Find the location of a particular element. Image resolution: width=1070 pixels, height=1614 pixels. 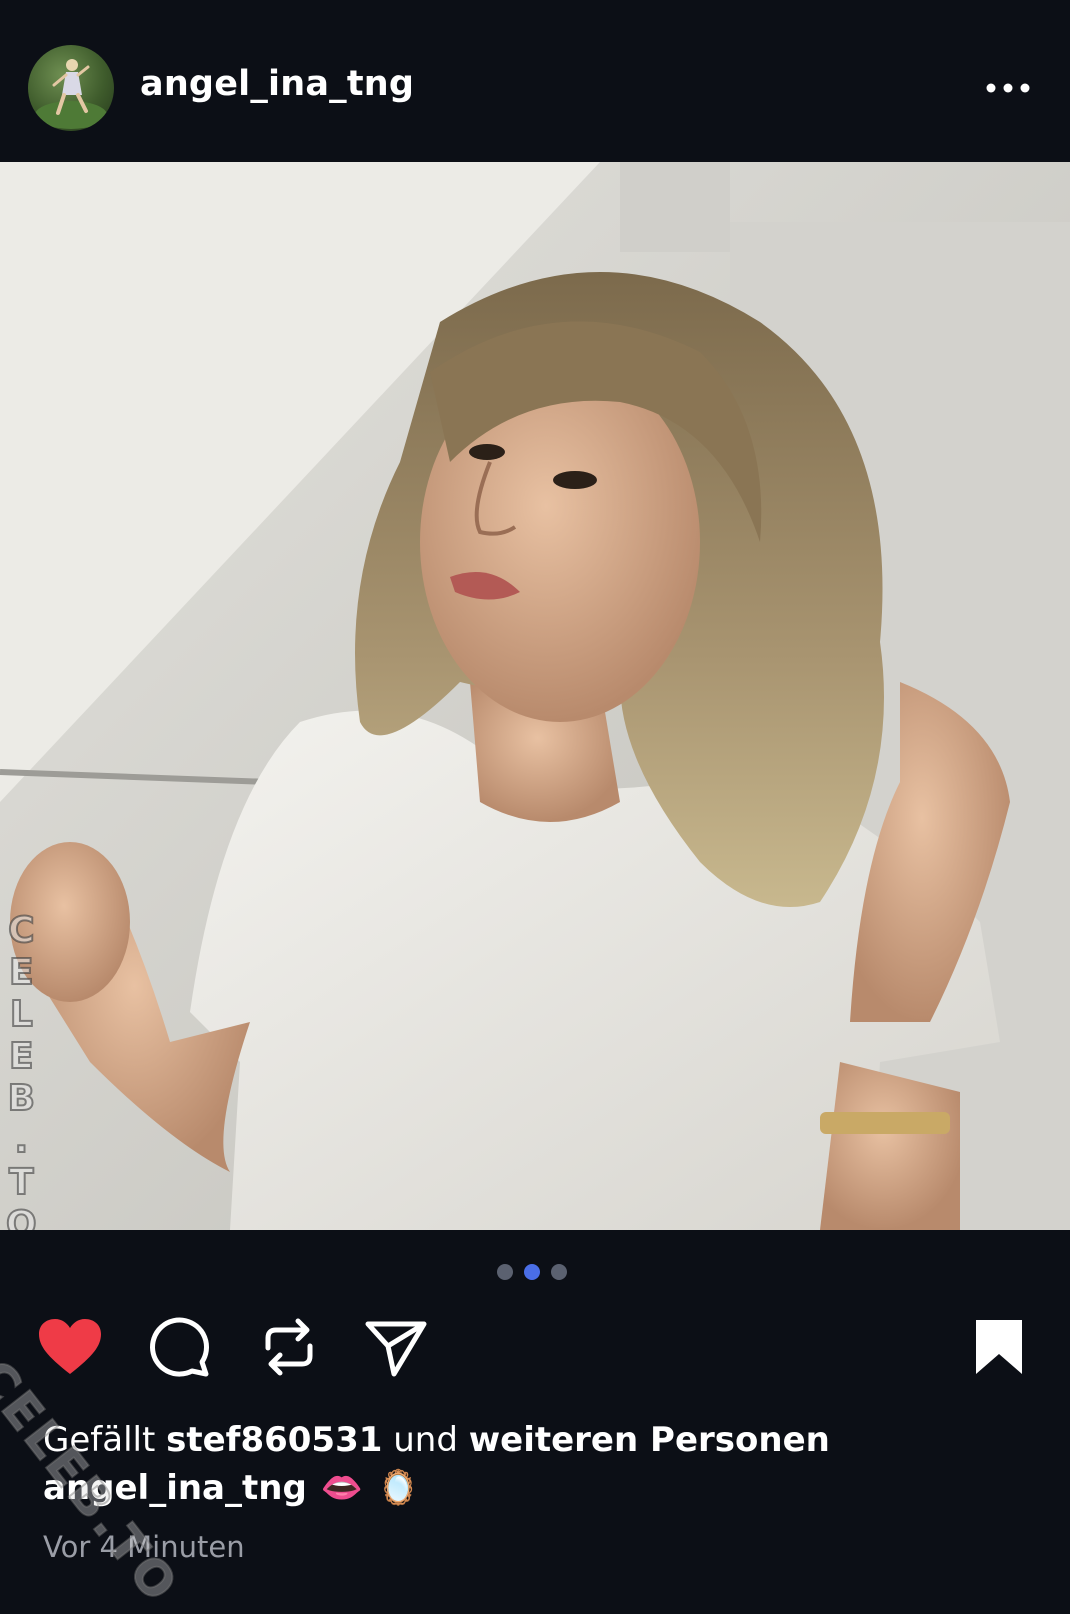

avatar is located at coordinates (71, 88).